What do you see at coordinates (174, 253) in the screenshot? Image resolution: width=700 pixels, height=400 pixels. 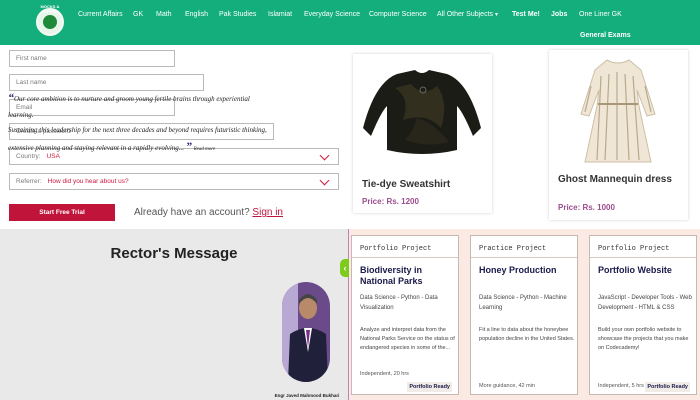 I see `rector-title: Rector's Message` at bounding box center [174, 253].